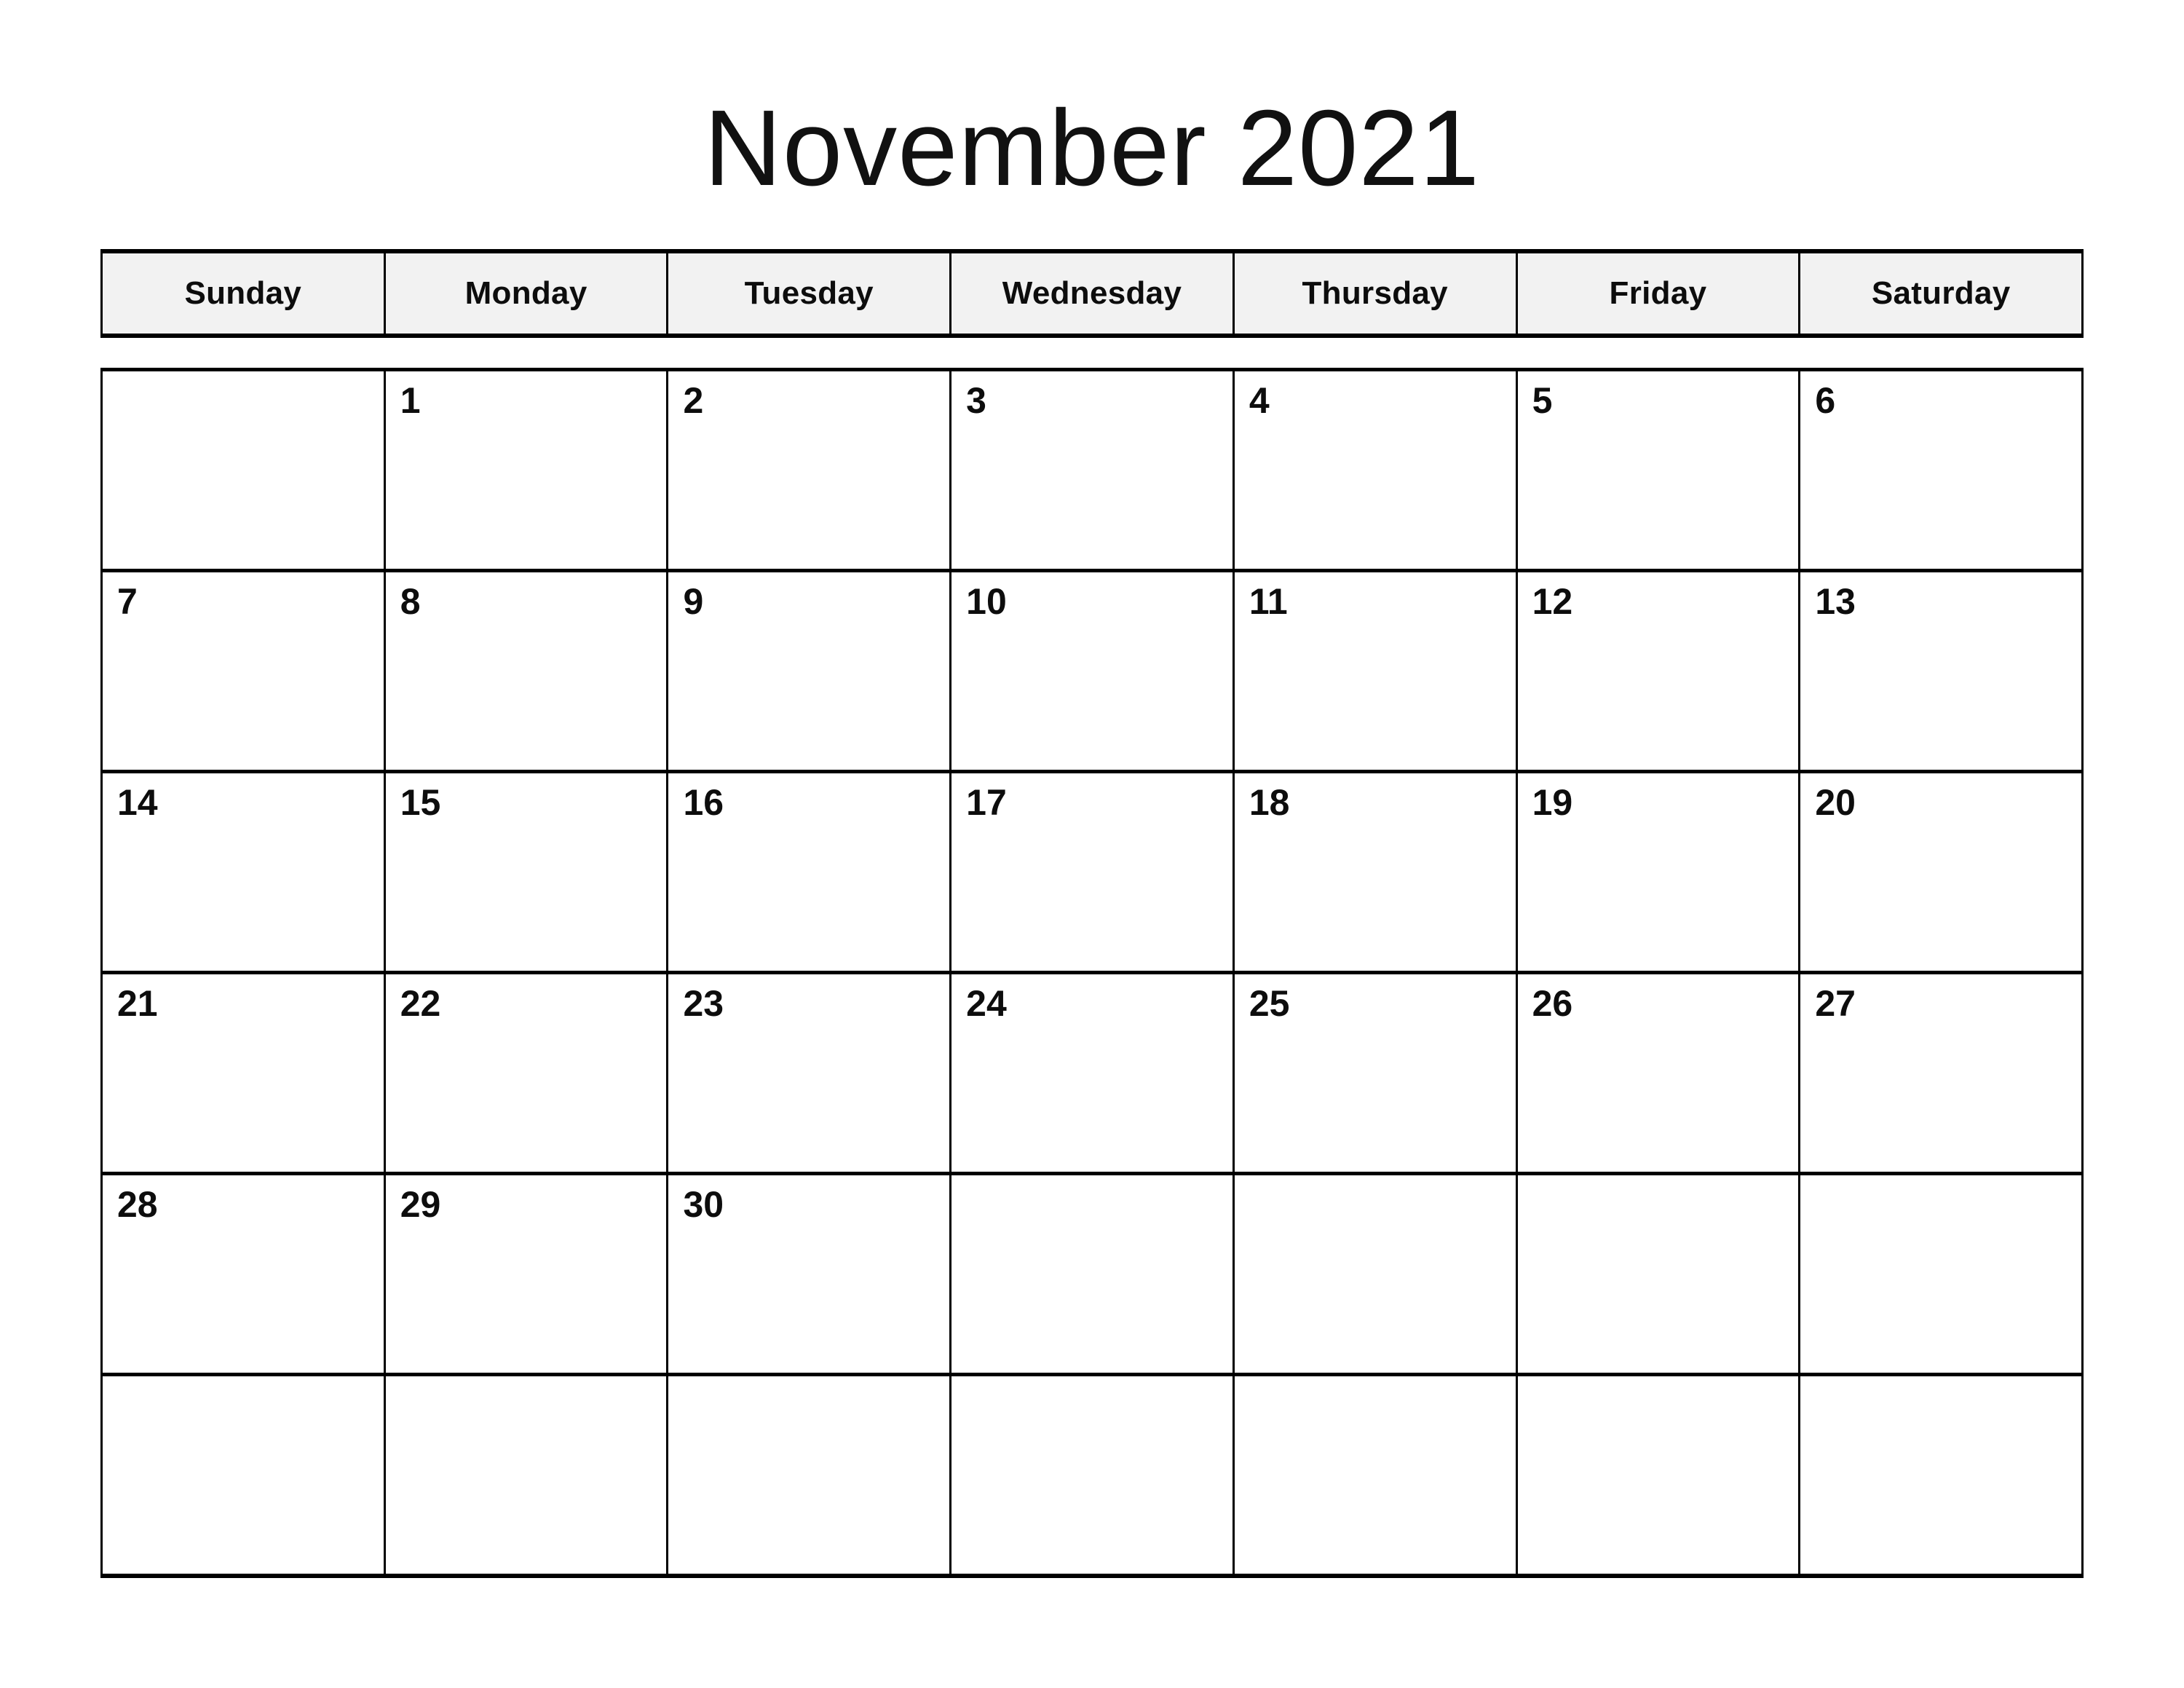 The height and width of the screenshot is (1688, 2184). I want to click on day-number: 1, so click(410, 400).